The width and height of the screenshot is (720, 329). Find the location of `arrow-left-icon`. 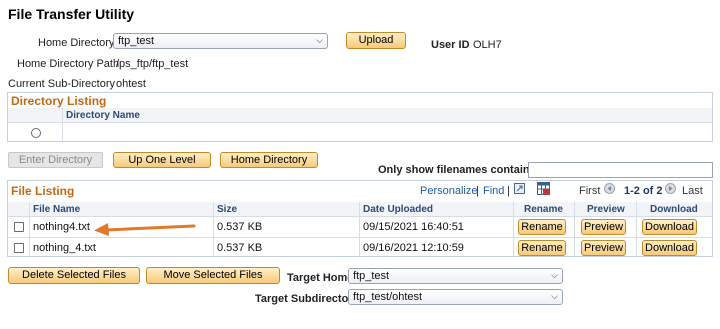

arrow-left-icon is located at coordinates (609, 188).